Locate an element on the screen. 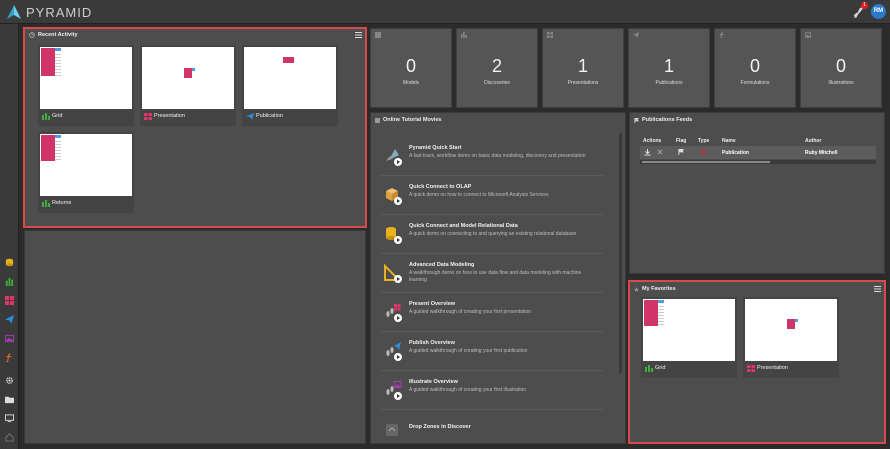  notification-badge: 1 is located at coordinates (864, 5).